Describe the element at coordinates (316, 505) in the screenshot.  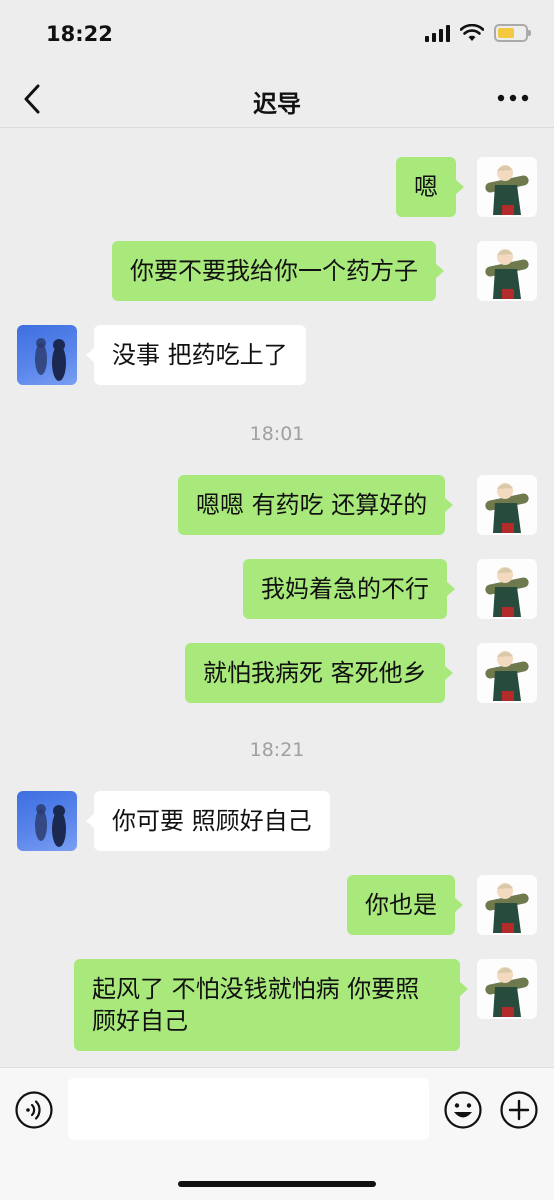
I see `message-bubble-self: 嗯嗯 有药吃 还算好的` at that location.